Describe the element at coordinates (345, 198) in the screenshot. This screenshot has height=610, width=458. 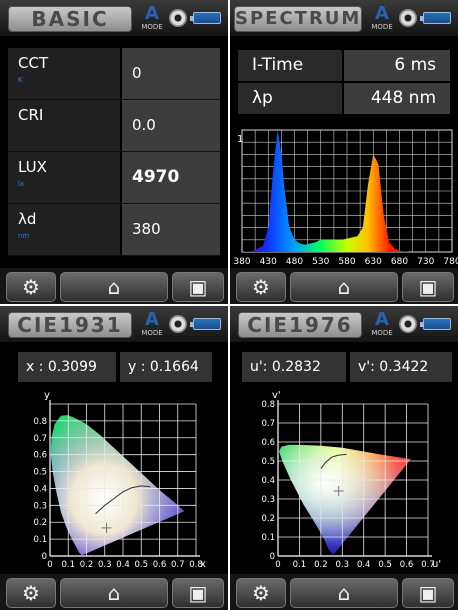
I see `spectrum-chart: 1 380 430 480 530 580 630 680 730 780` at that location.